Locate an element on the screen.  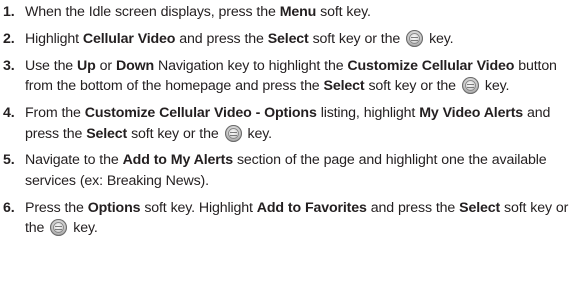
bold-term: Up is located at coordinates (86, 65).